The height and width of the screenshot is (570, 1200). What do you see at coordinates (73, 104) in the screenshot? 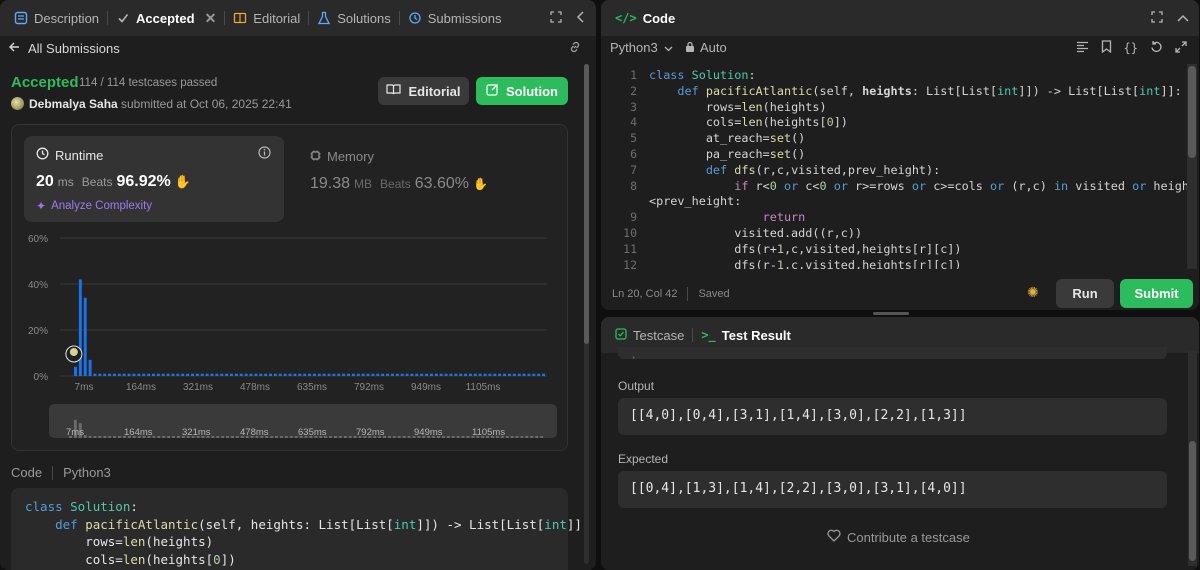
I see `username: Debmalya Saha` at bounding box center [73, 104].